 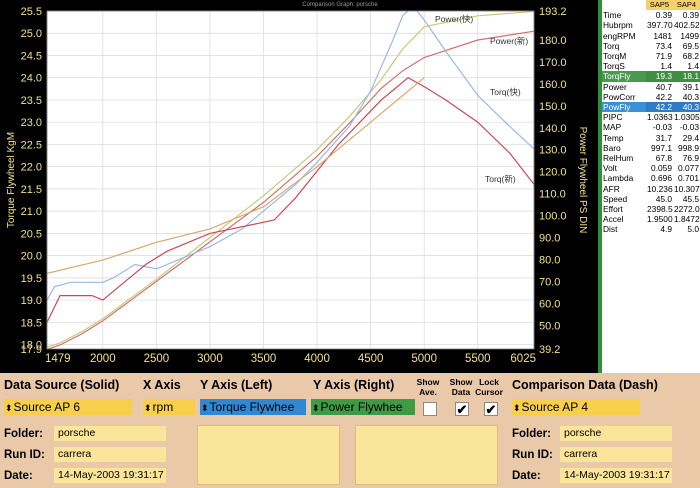 I want to click on y-left-tick-label: 25.5, so click(x=31, y=12).